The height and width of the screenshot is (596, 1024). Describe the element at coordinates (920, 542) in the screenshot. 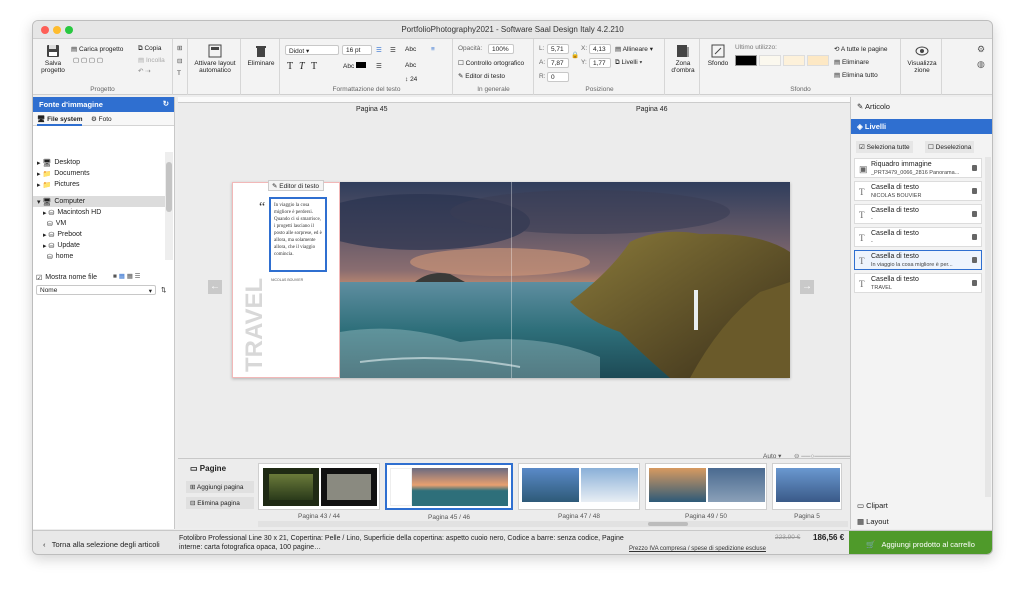

I see `add-to-cart-button: 🛒 Aggiungi prodotto al carrello` at that location.